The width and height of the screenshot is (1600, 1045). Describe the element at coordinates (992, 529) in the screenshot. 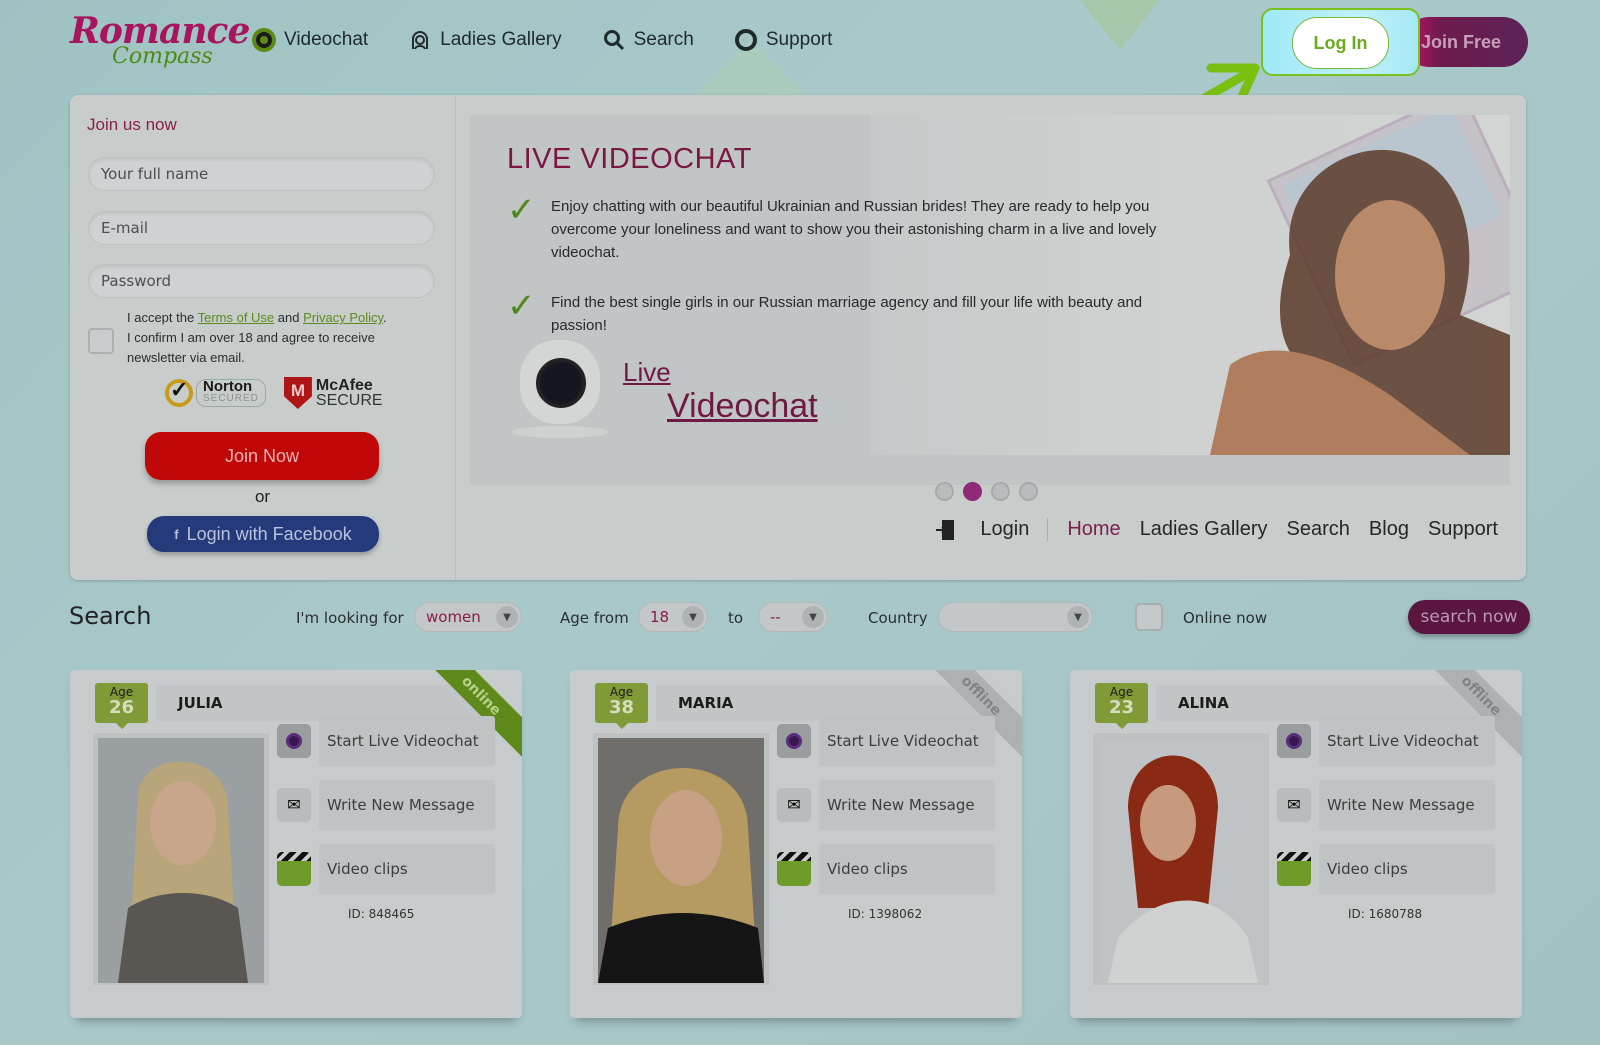

I see `subnav-login: Login` at that location.